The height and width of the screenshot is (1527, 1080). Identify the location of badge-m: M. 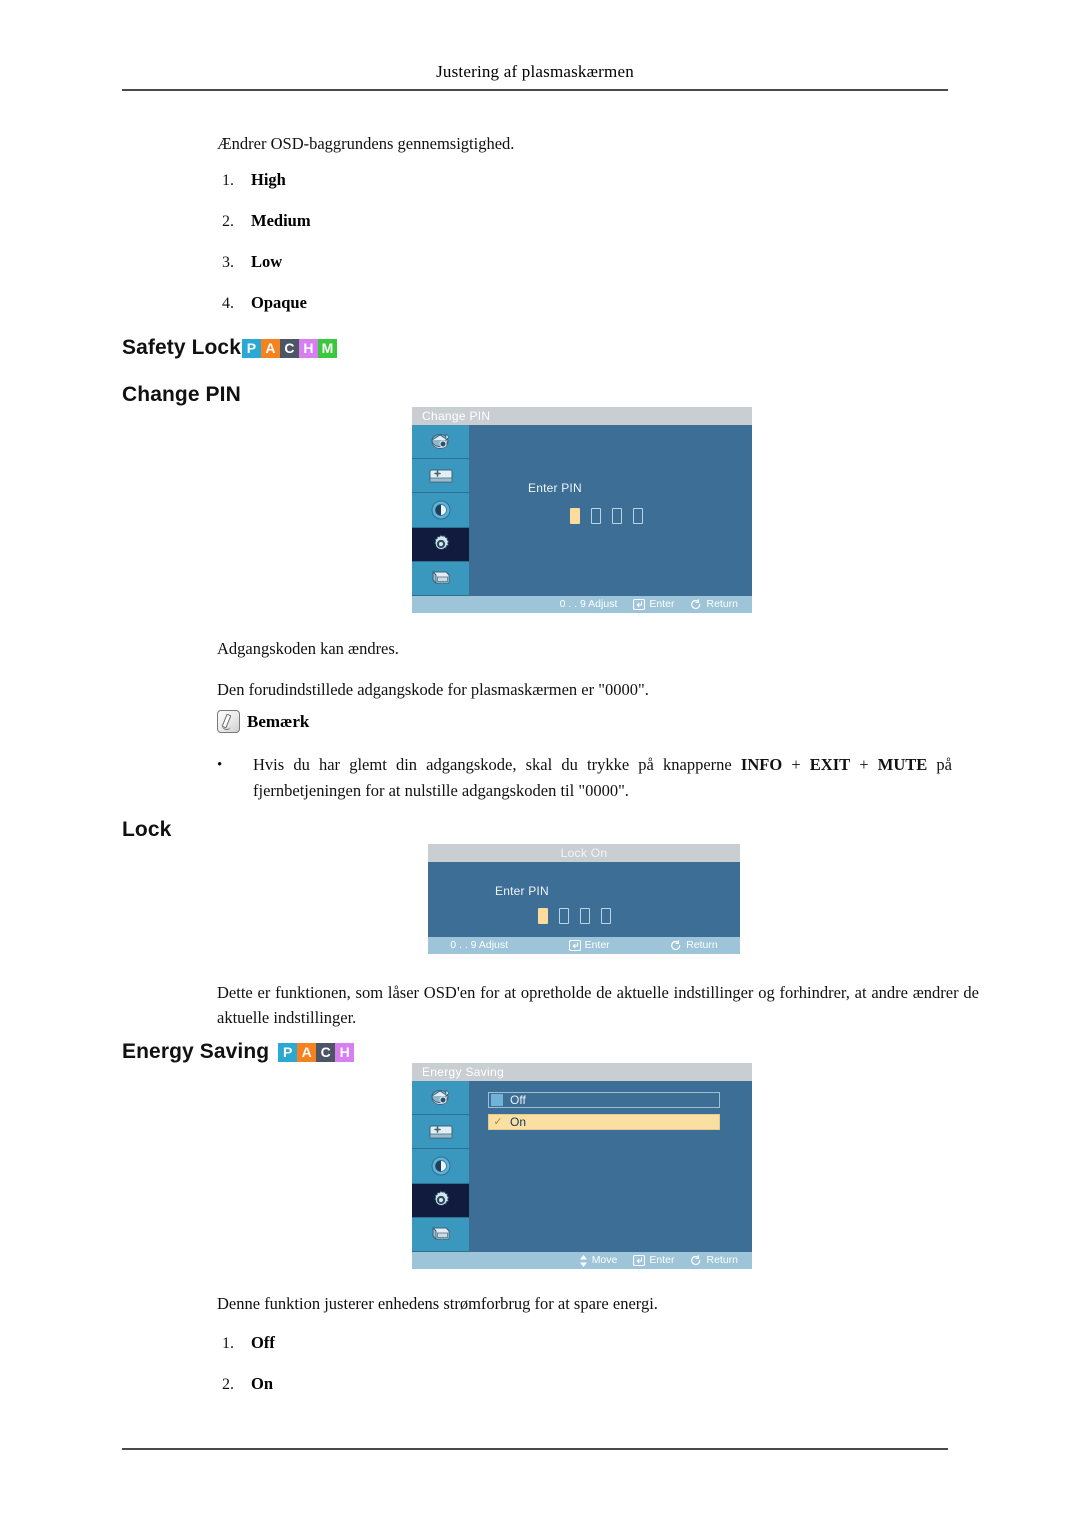
(327, 348).